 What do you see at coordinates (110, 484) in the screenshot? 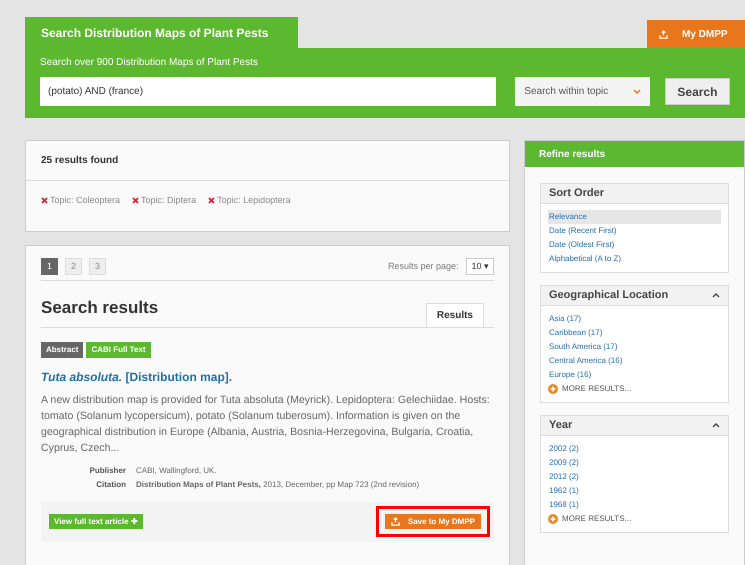
I see `meta-label: Citation` at bounding box center [110, 484].